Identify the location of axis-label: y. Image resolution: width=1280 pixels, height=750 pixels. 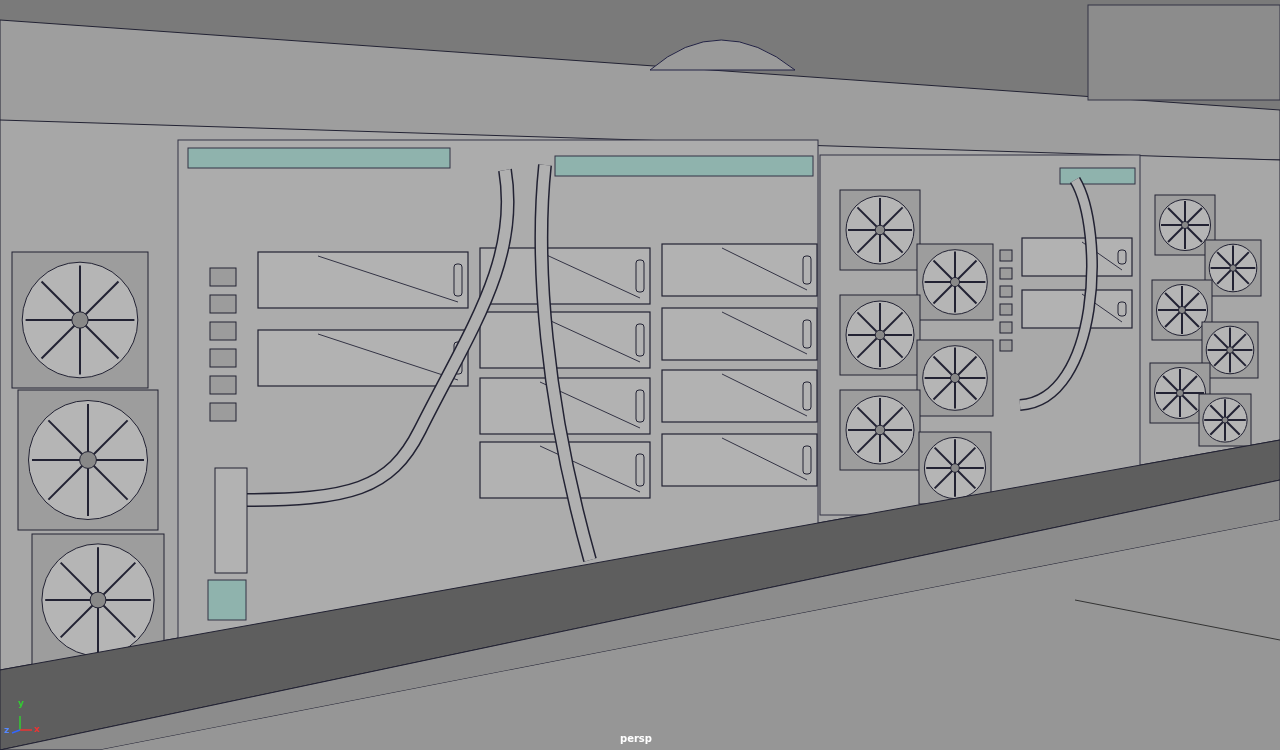
(21, 703).